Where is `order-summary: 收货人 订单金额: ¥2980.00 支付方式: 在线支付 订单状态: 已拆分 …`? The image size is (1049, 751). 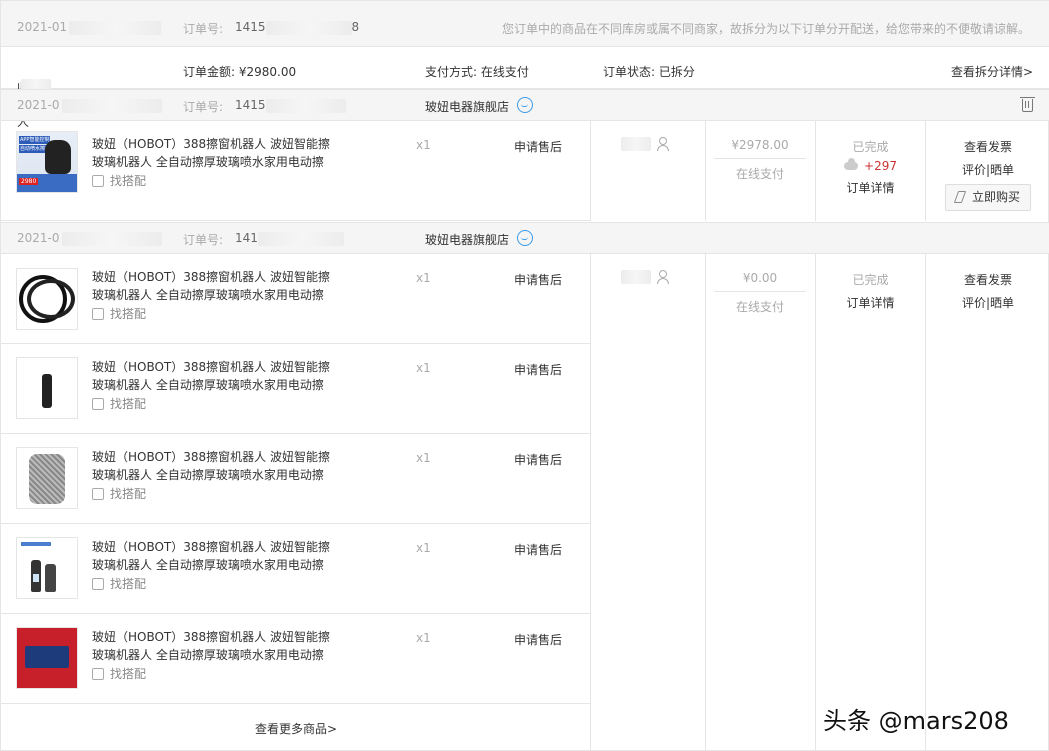
order-summary: 收货人 订单金额: ¥2980.00 支付方式: 在线支付 订单状态: 已拆分 … is located at coordinates (525, 88).